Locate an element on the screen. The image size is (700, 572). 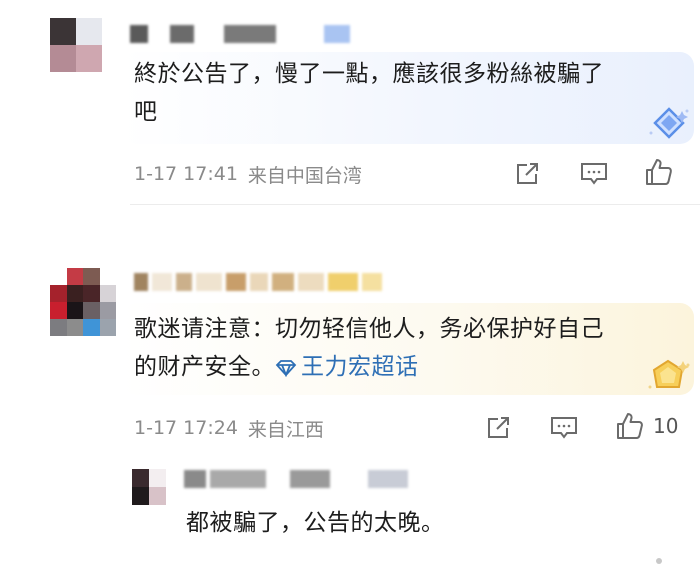
reply-text: 都被騙了，公告的太晚。 is located at coordinates (315, 523).